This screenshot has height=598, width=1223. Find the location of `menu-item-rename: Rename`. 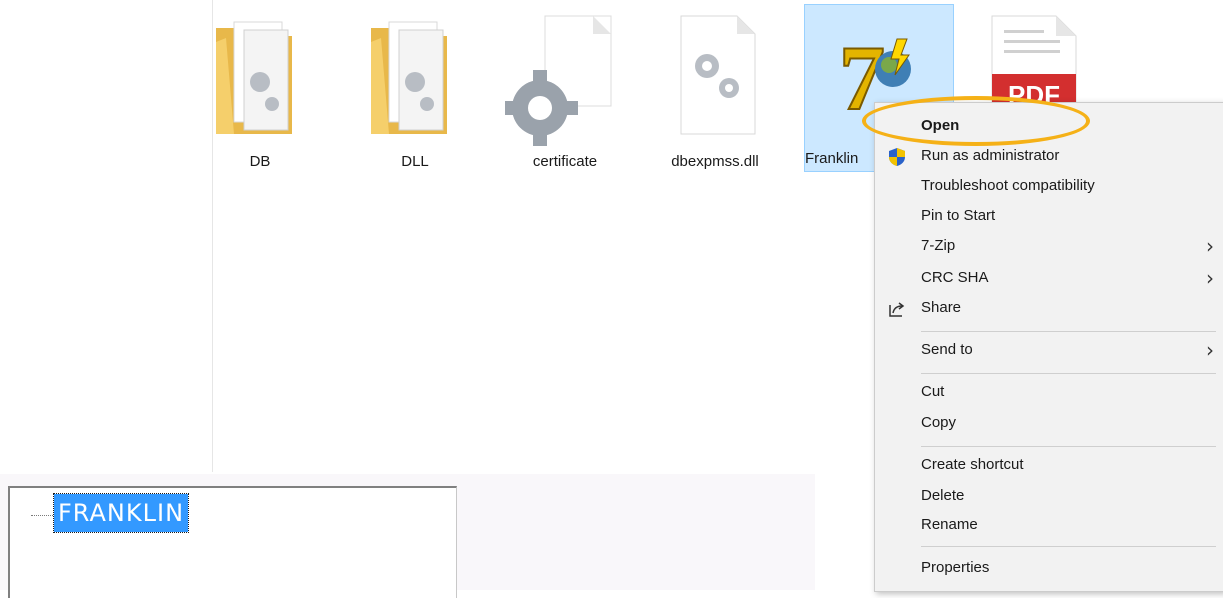

menu-item-rename: Rename is located at coordinates (1049, 525).